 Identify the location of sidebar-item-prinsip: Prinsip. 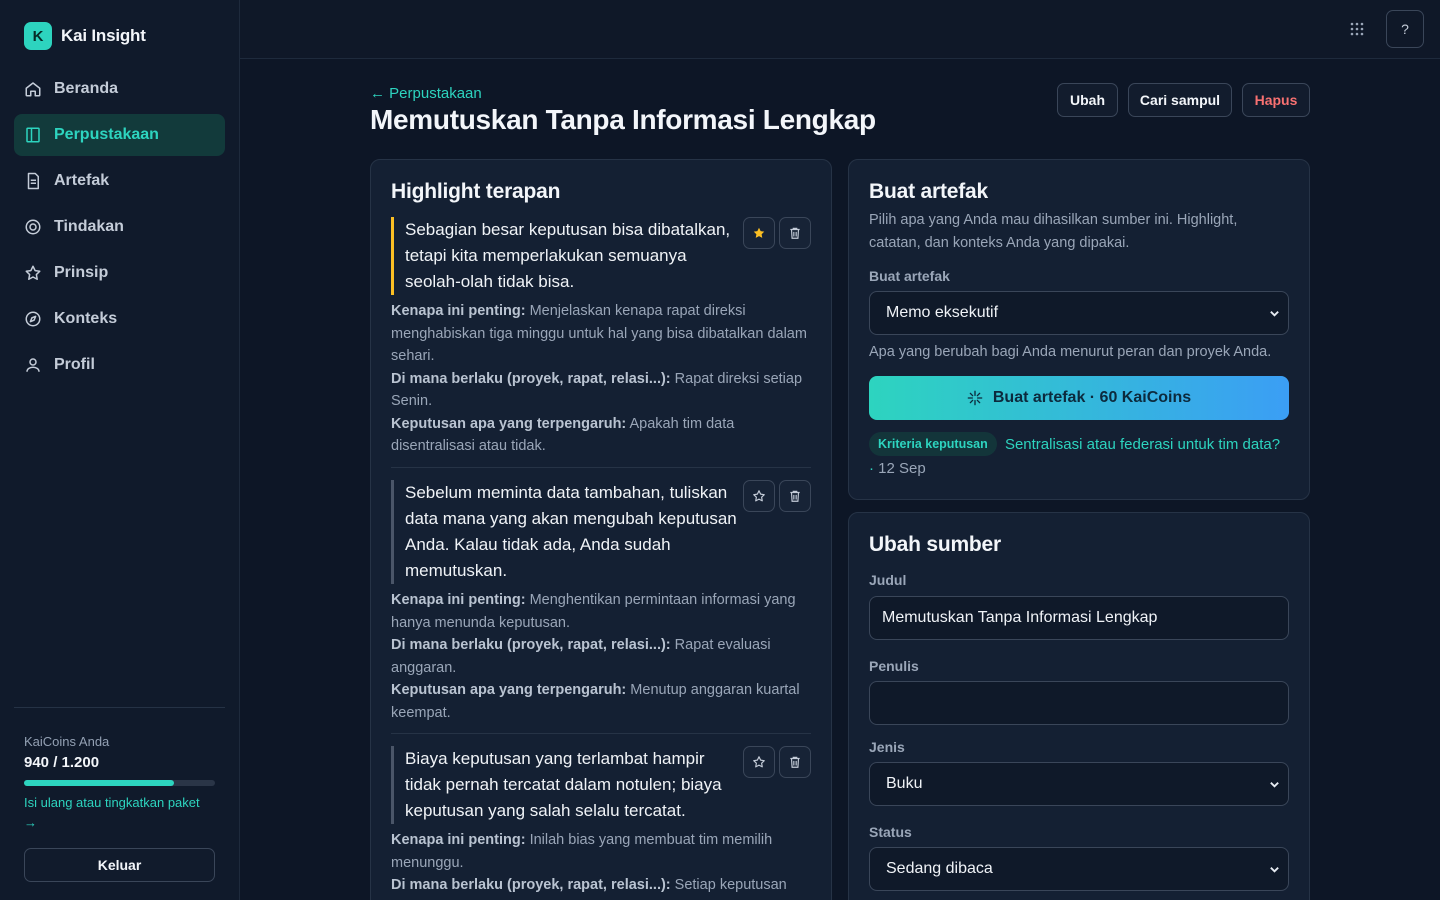
(119, 273).